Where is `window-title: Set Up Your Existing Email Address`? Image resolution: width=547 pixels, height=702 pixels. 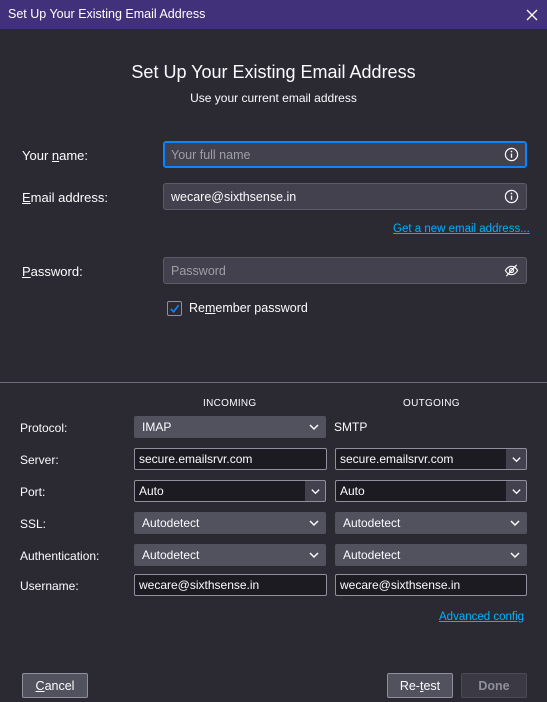
window-title: Set Up Your Existing Email Address is located at coordinates (107, 14).